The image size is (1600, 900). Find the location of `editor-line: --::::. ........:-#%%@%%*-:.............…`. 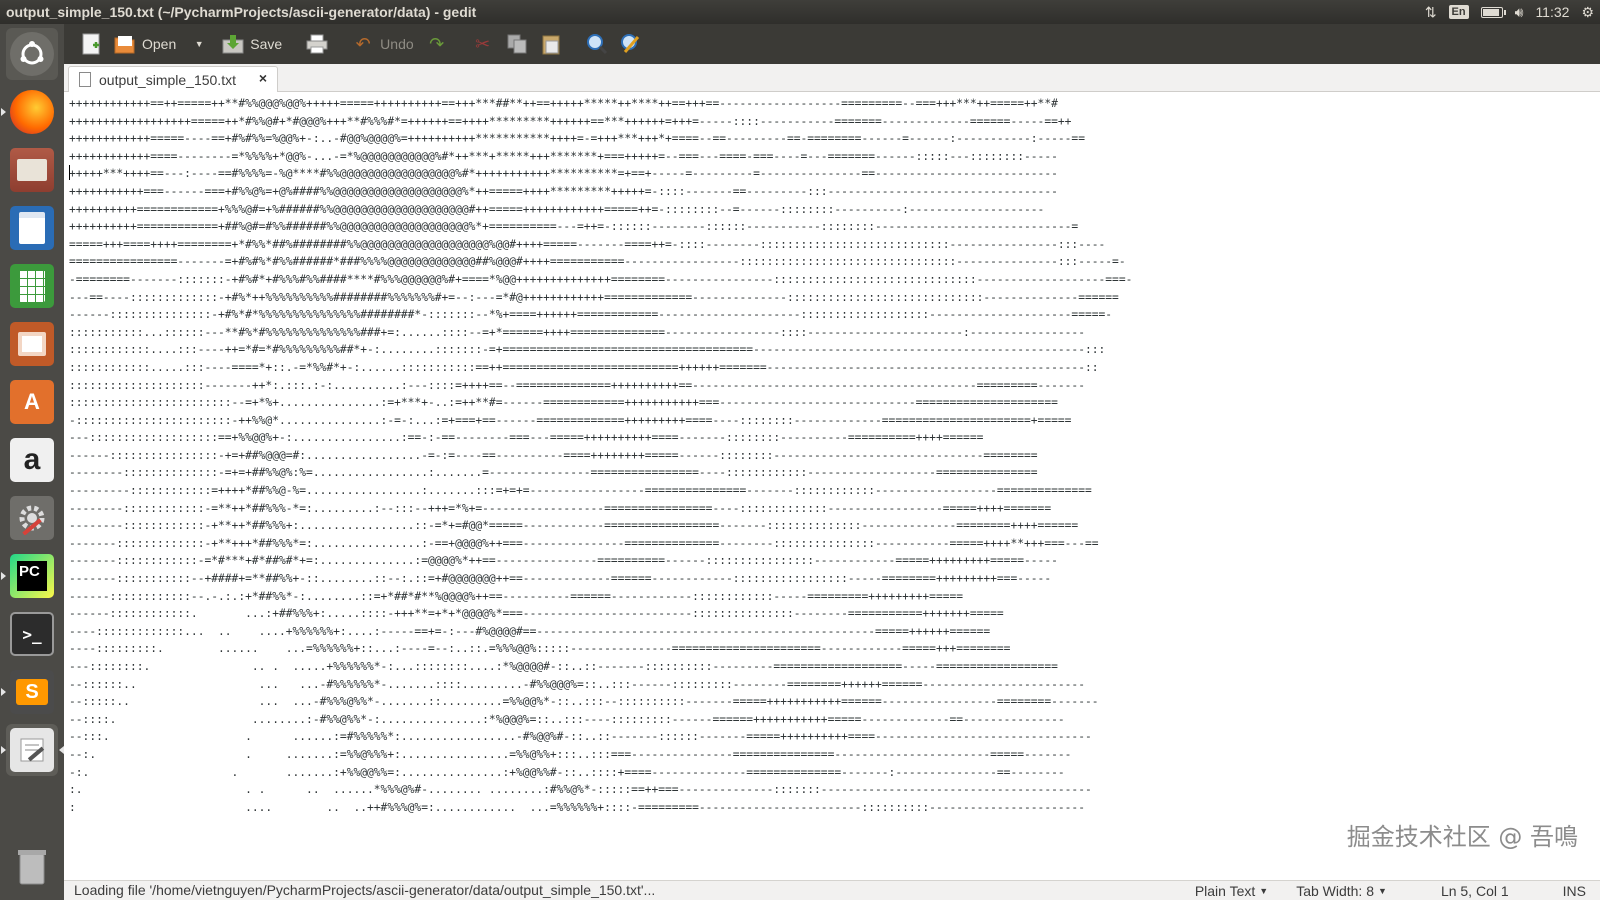

editor-line: --::::. ........:-#%%@%%*-:.............… is located at coordinates (600, 720).